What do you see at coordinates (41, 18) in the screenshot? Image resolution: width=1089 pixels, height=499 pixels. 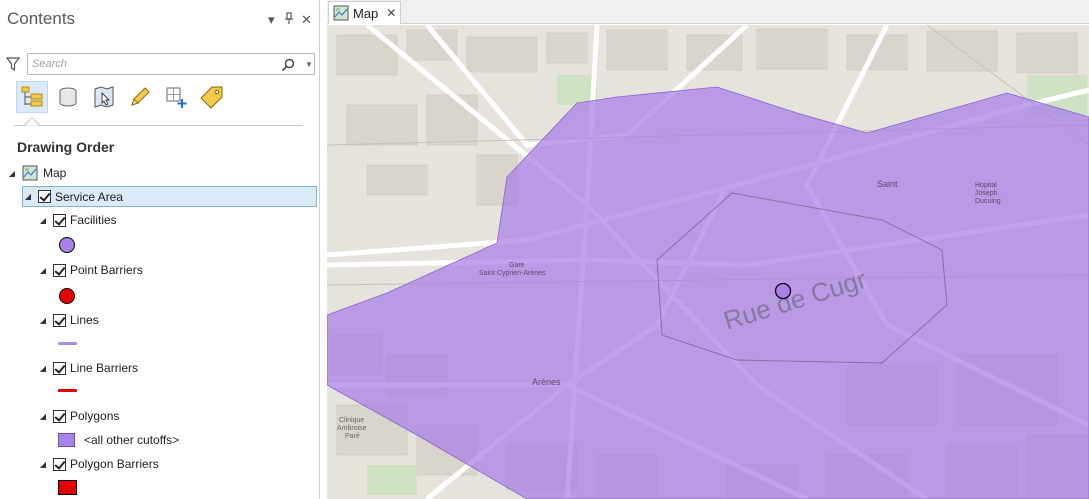 I see `contents-title: Contents` at bounding box center [41, 18].